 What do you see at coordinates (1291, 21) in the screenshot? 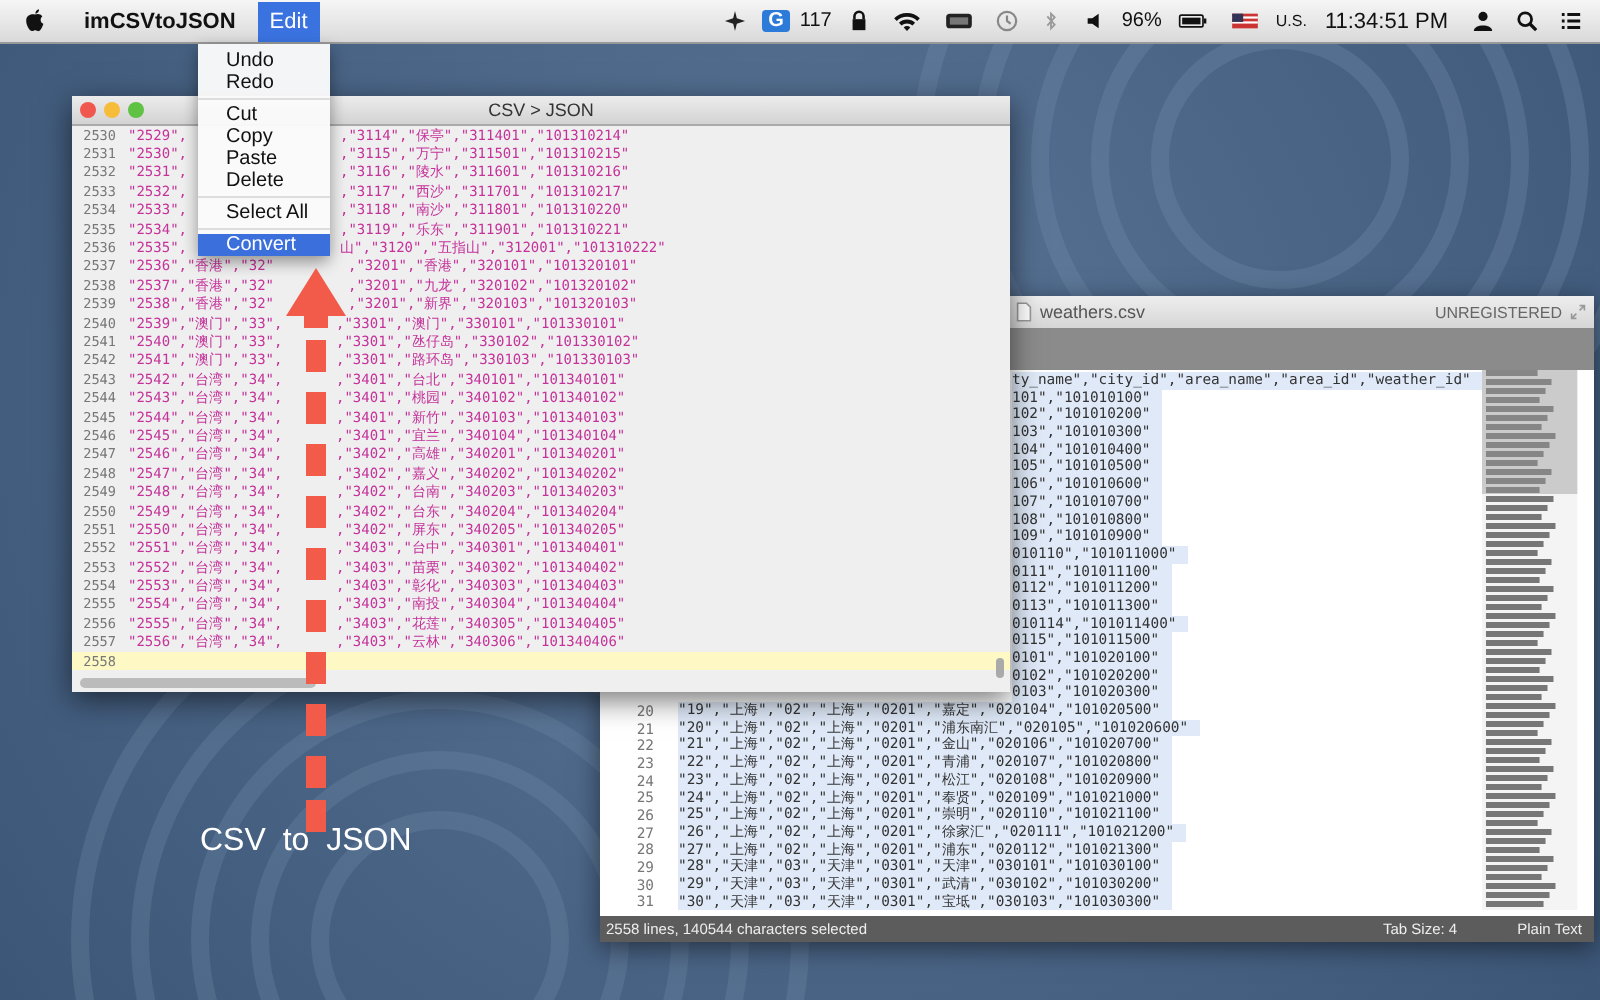
I see `input-source-label: U.S.` at bounding box center [1291, 21].